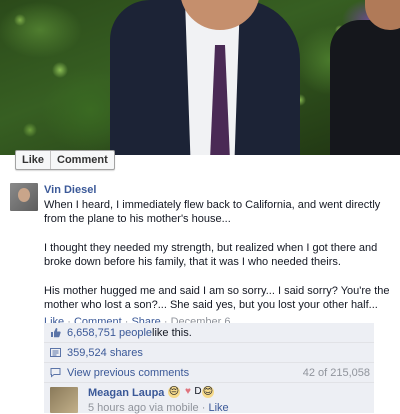 This screenshot has width=400, height=414. Describe the element at coordinates (172, 332) in the screenshot. I see `likes-suffix: like this.` at that location.